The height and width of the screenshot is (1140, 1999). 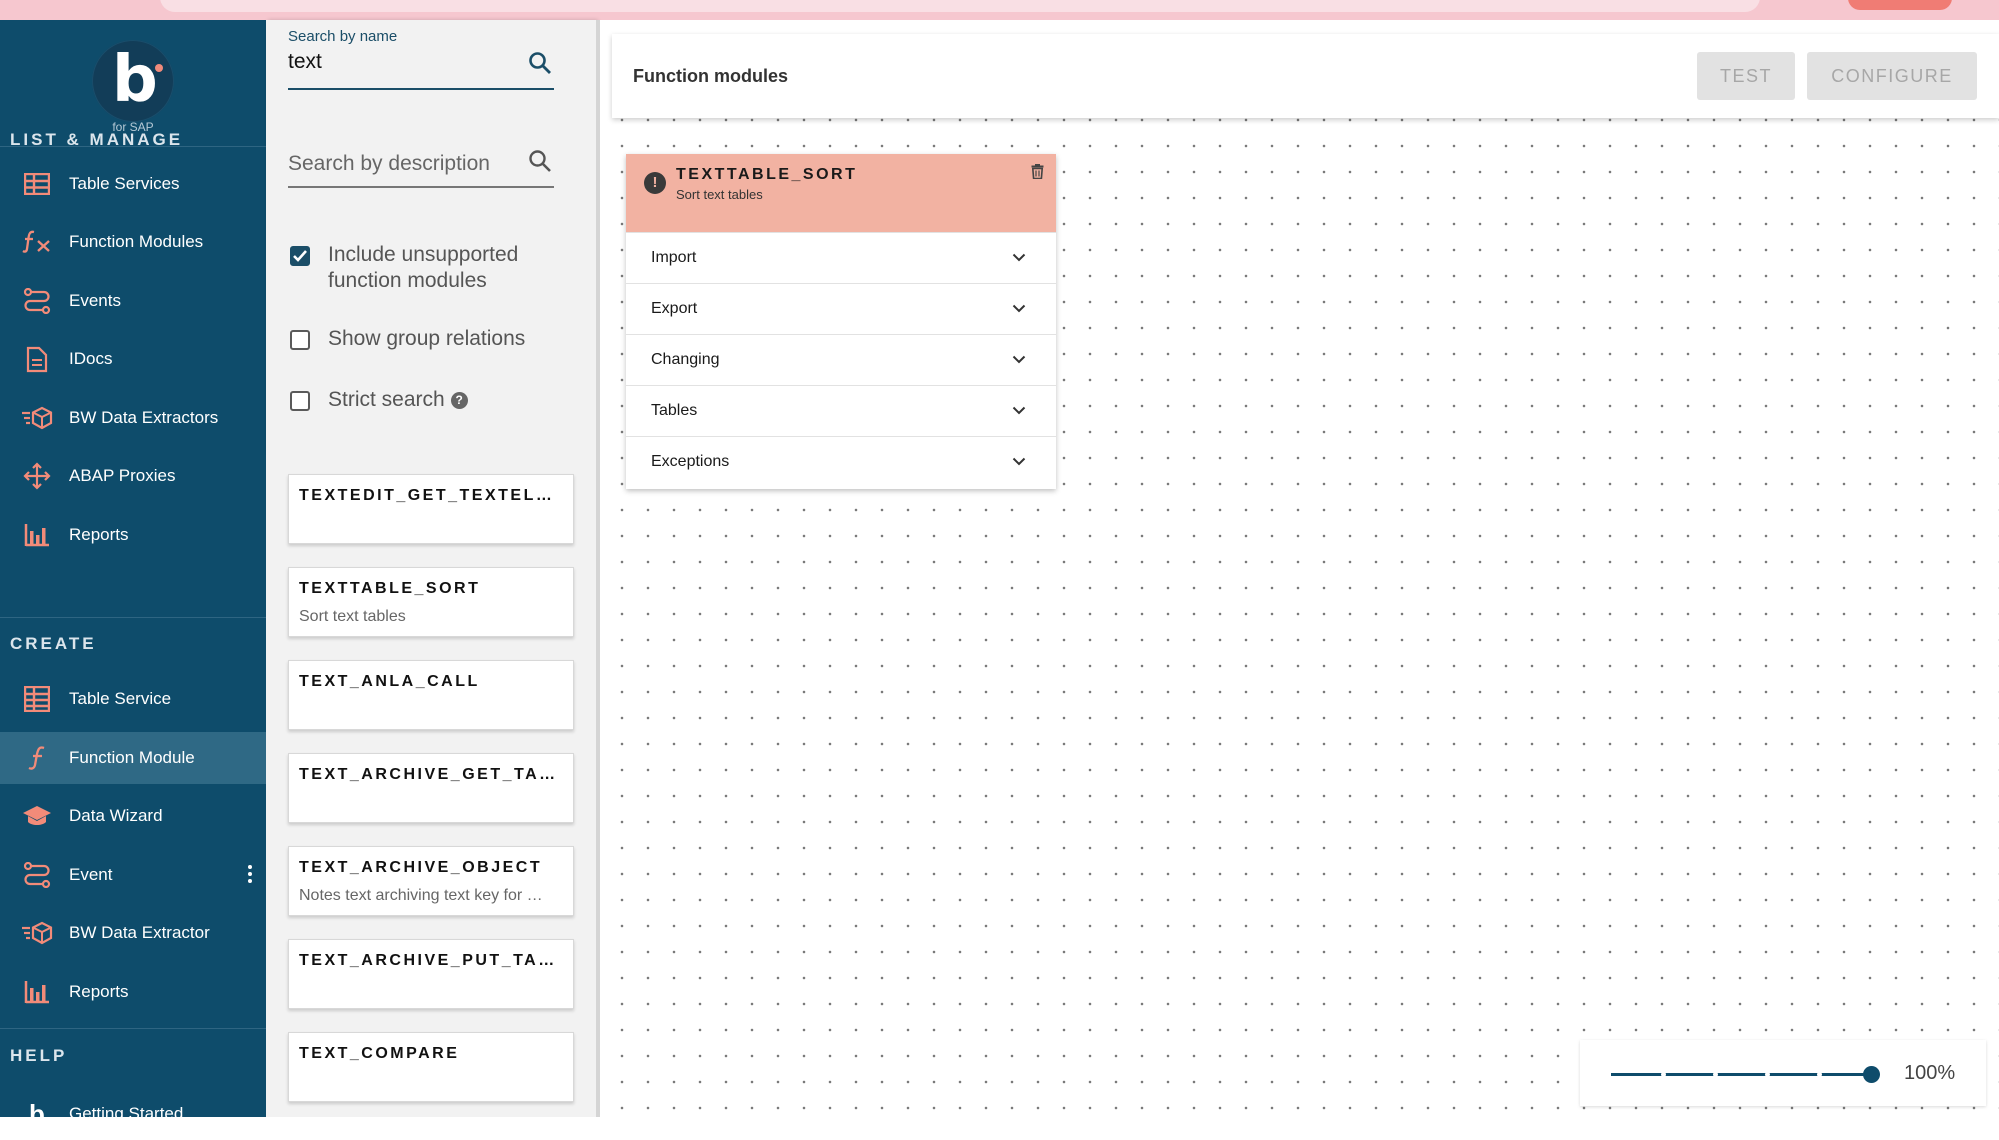 What do you see at coordinates (719, 194) in the screenshot?
I see `node-description: Sort text tables` at bounding box center [719, 194].